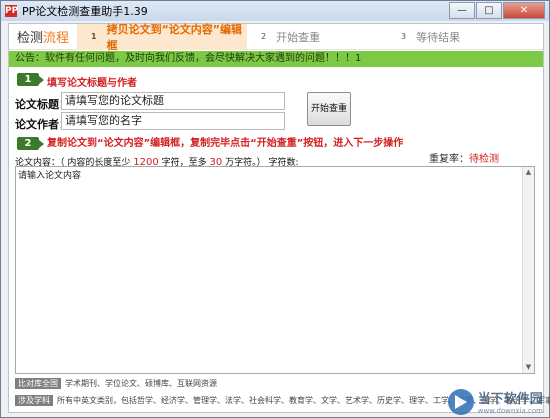  What do you see at coordinates (30, 143) in the screenshot?
I see `step-two-badge-icon: 2` at bounding box center [30, 143].